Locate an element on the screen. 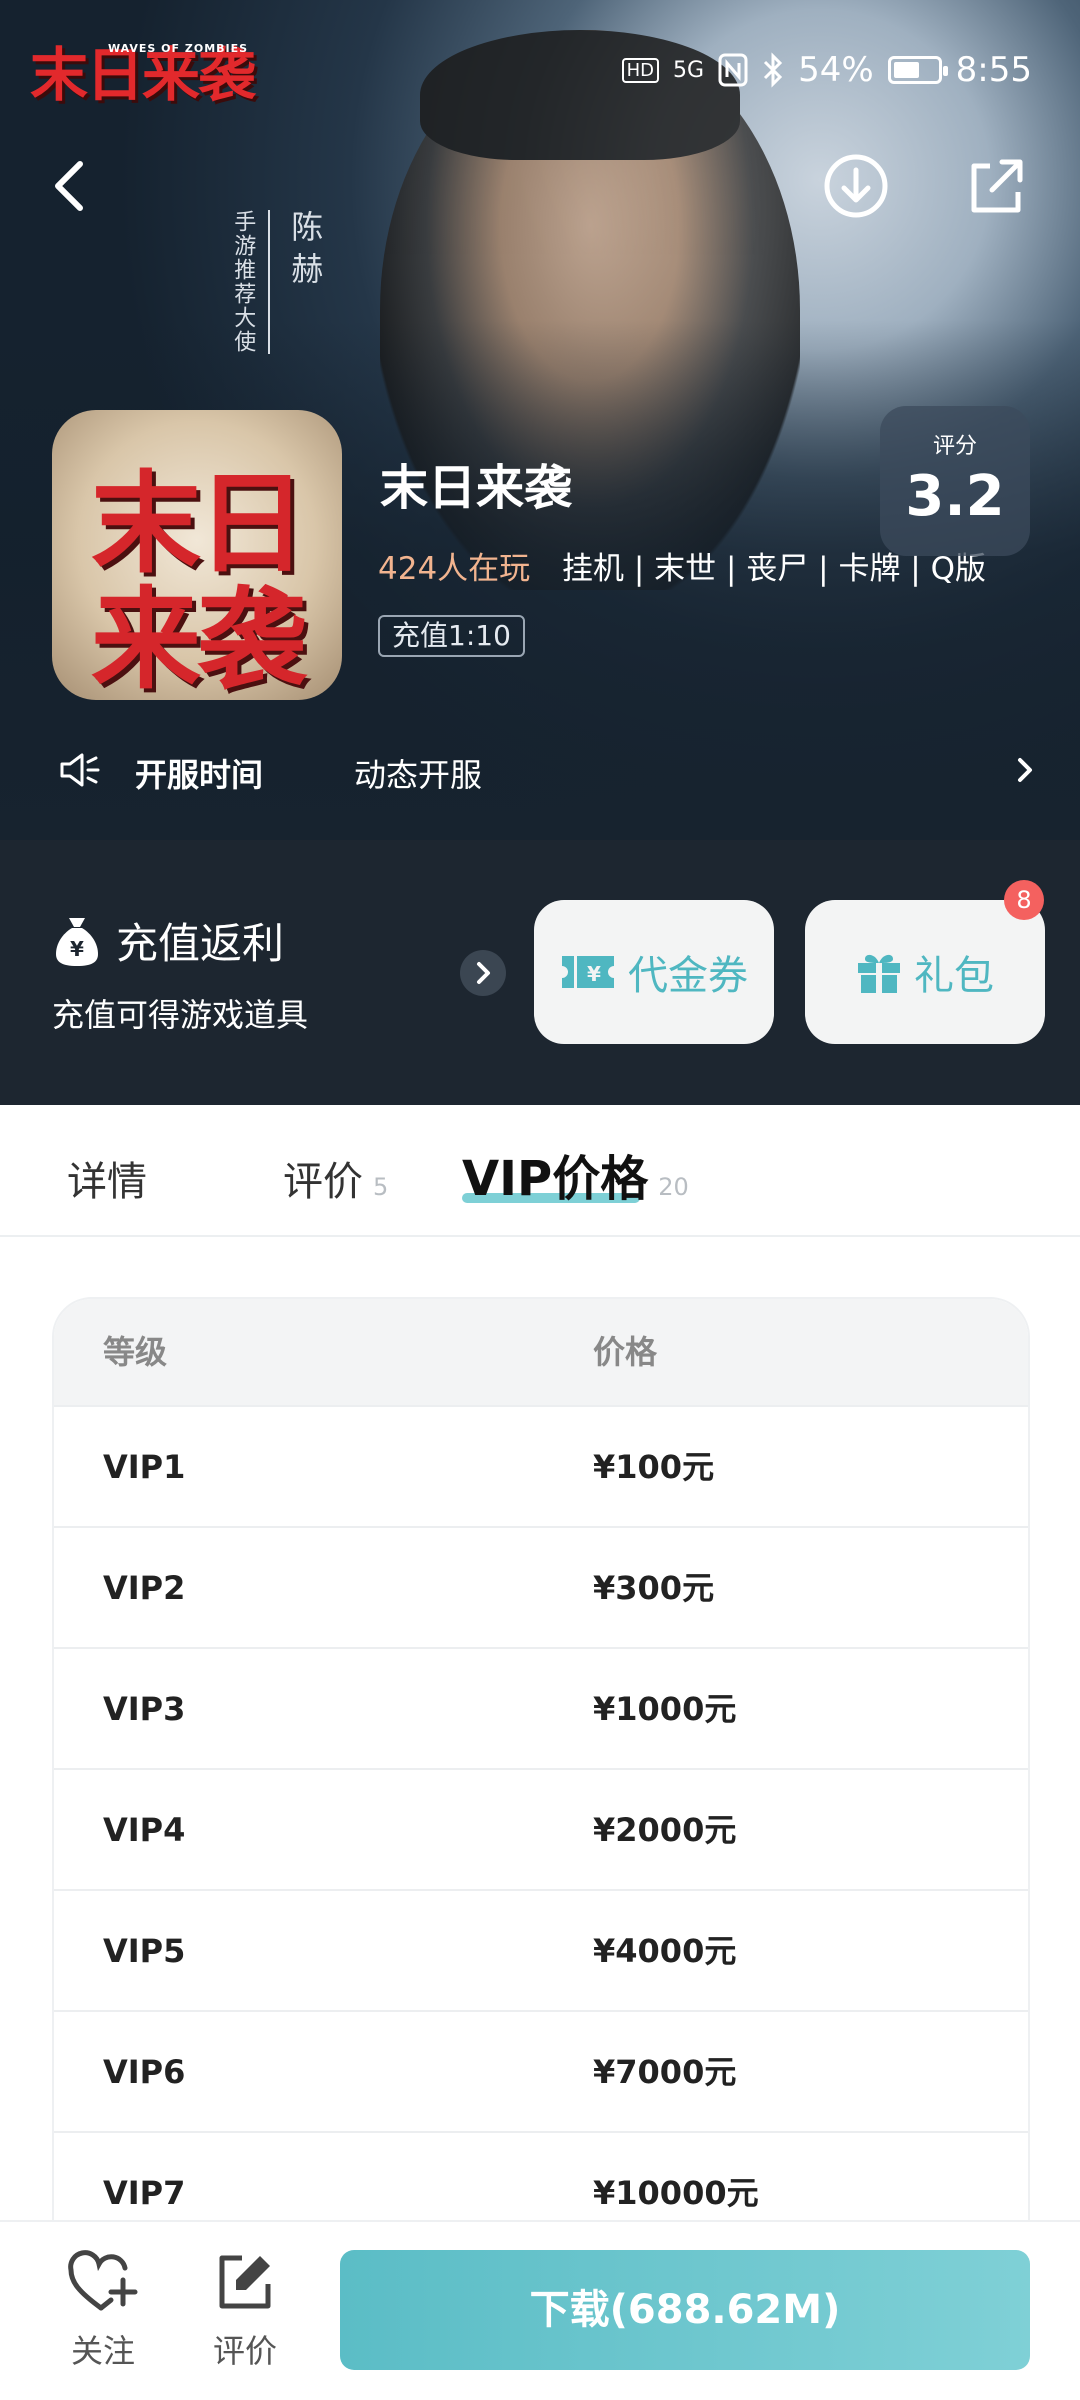 Image resolution: width=1080 pixels, height=2400 pixels. signal-indicator: 5G is located at coordinates (689, 70).